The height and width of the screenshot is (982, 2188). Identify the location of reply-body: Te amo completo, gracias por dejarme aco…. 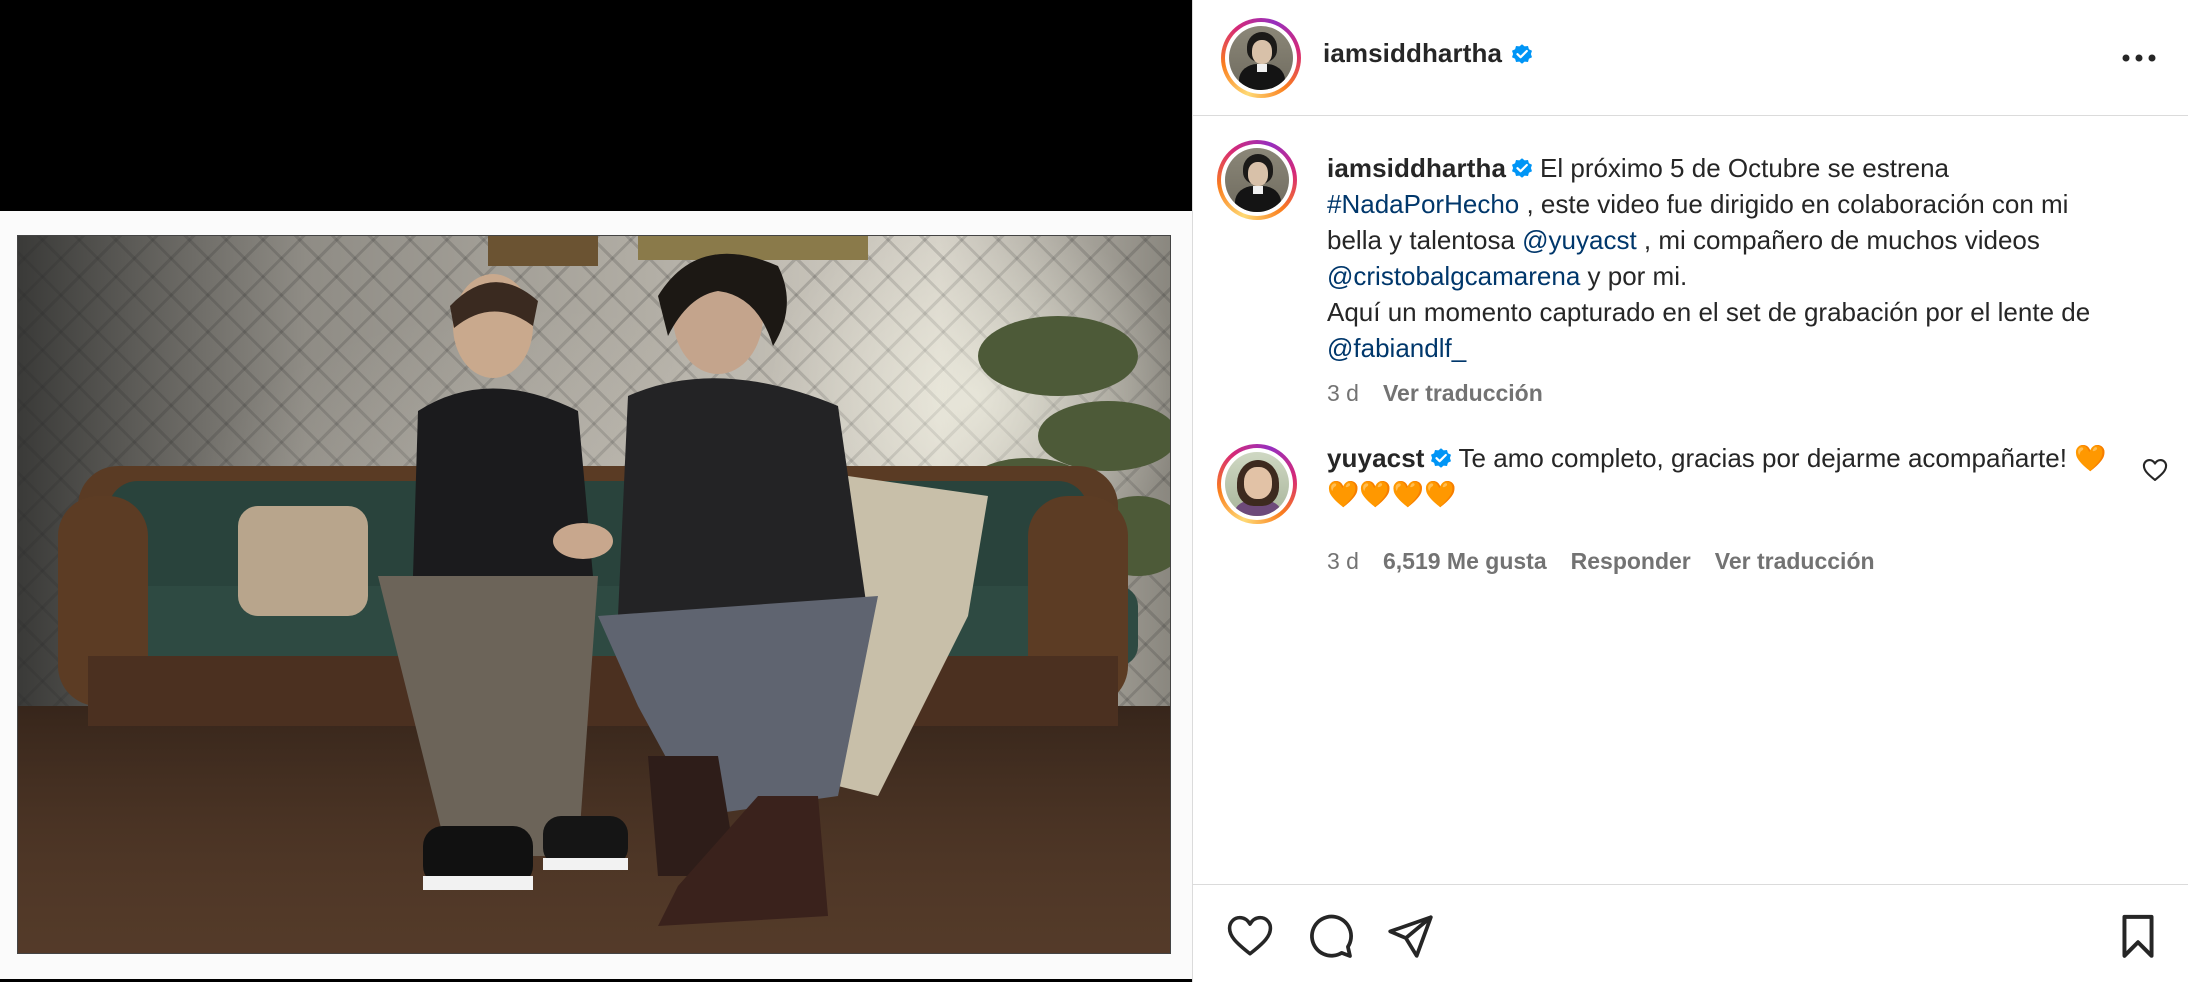
(1762, 458).